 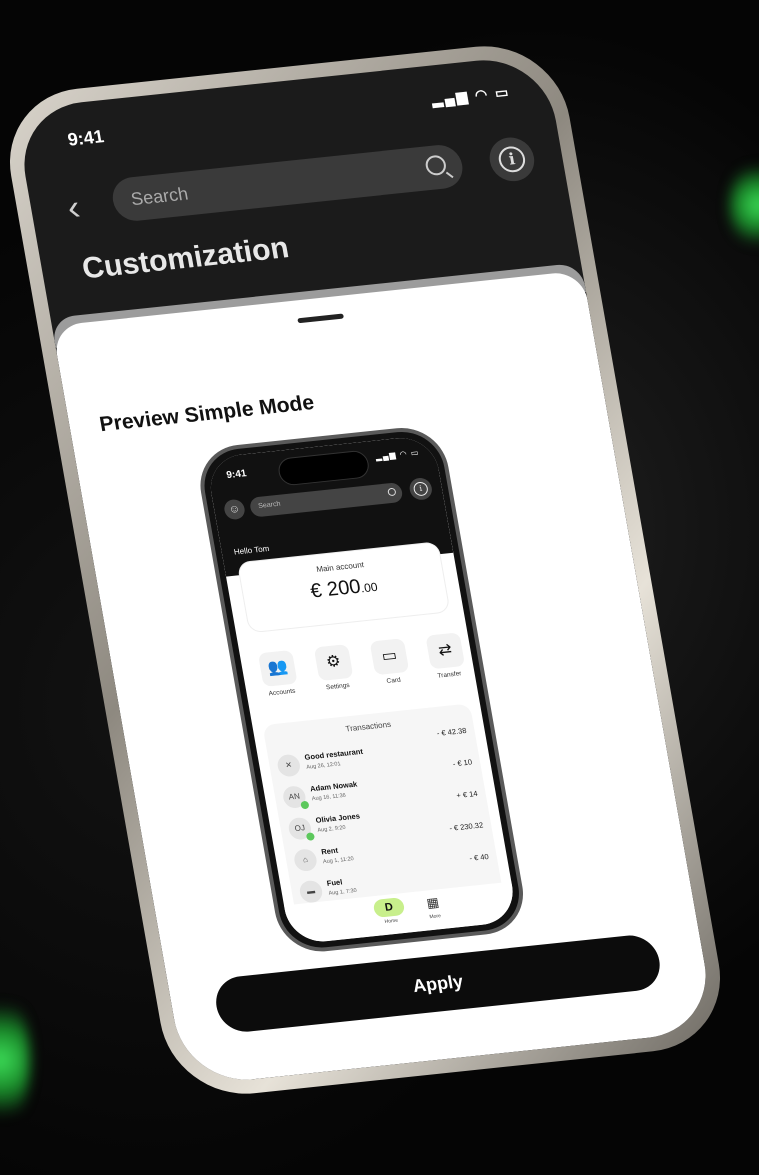 I want to click on preview-search-placeholder: Search, so click(x=269, y=505).